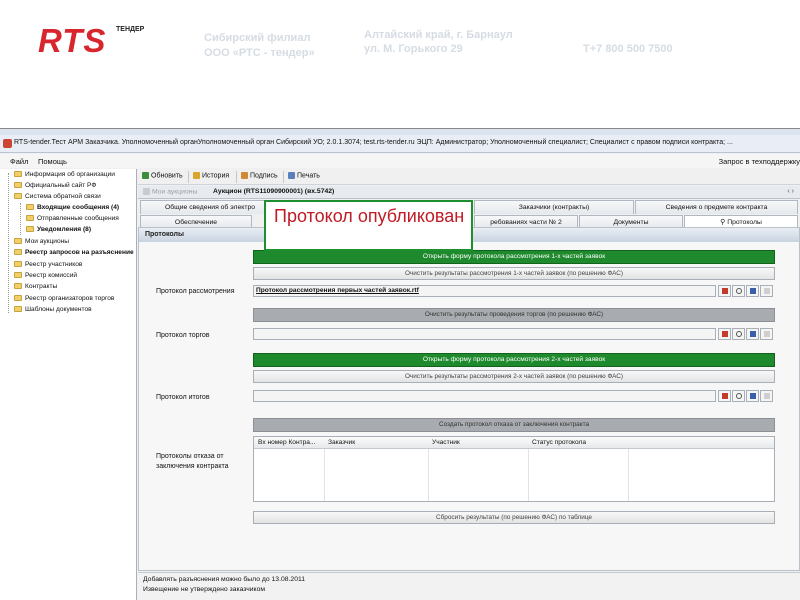 The height and width of the screenshot is (600, 800). What do you see at coordinates (484, 334) in the screenshot?
I see `auction-protocol-field` at bounding box center [484, 334].